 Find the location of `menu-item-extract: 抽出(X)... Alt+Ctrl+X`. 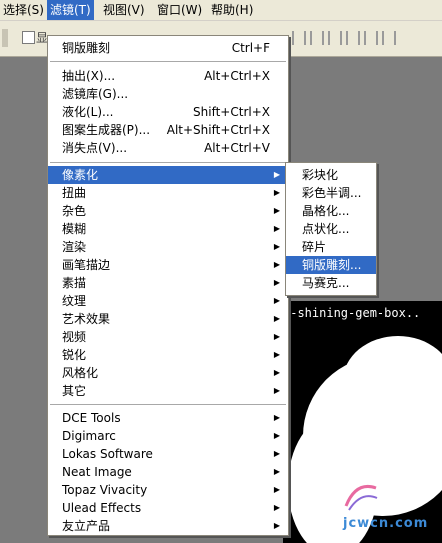

menu-item-extract: 抽出(X)... Alt+Ctrl+X is located at coordinates (168, 76).